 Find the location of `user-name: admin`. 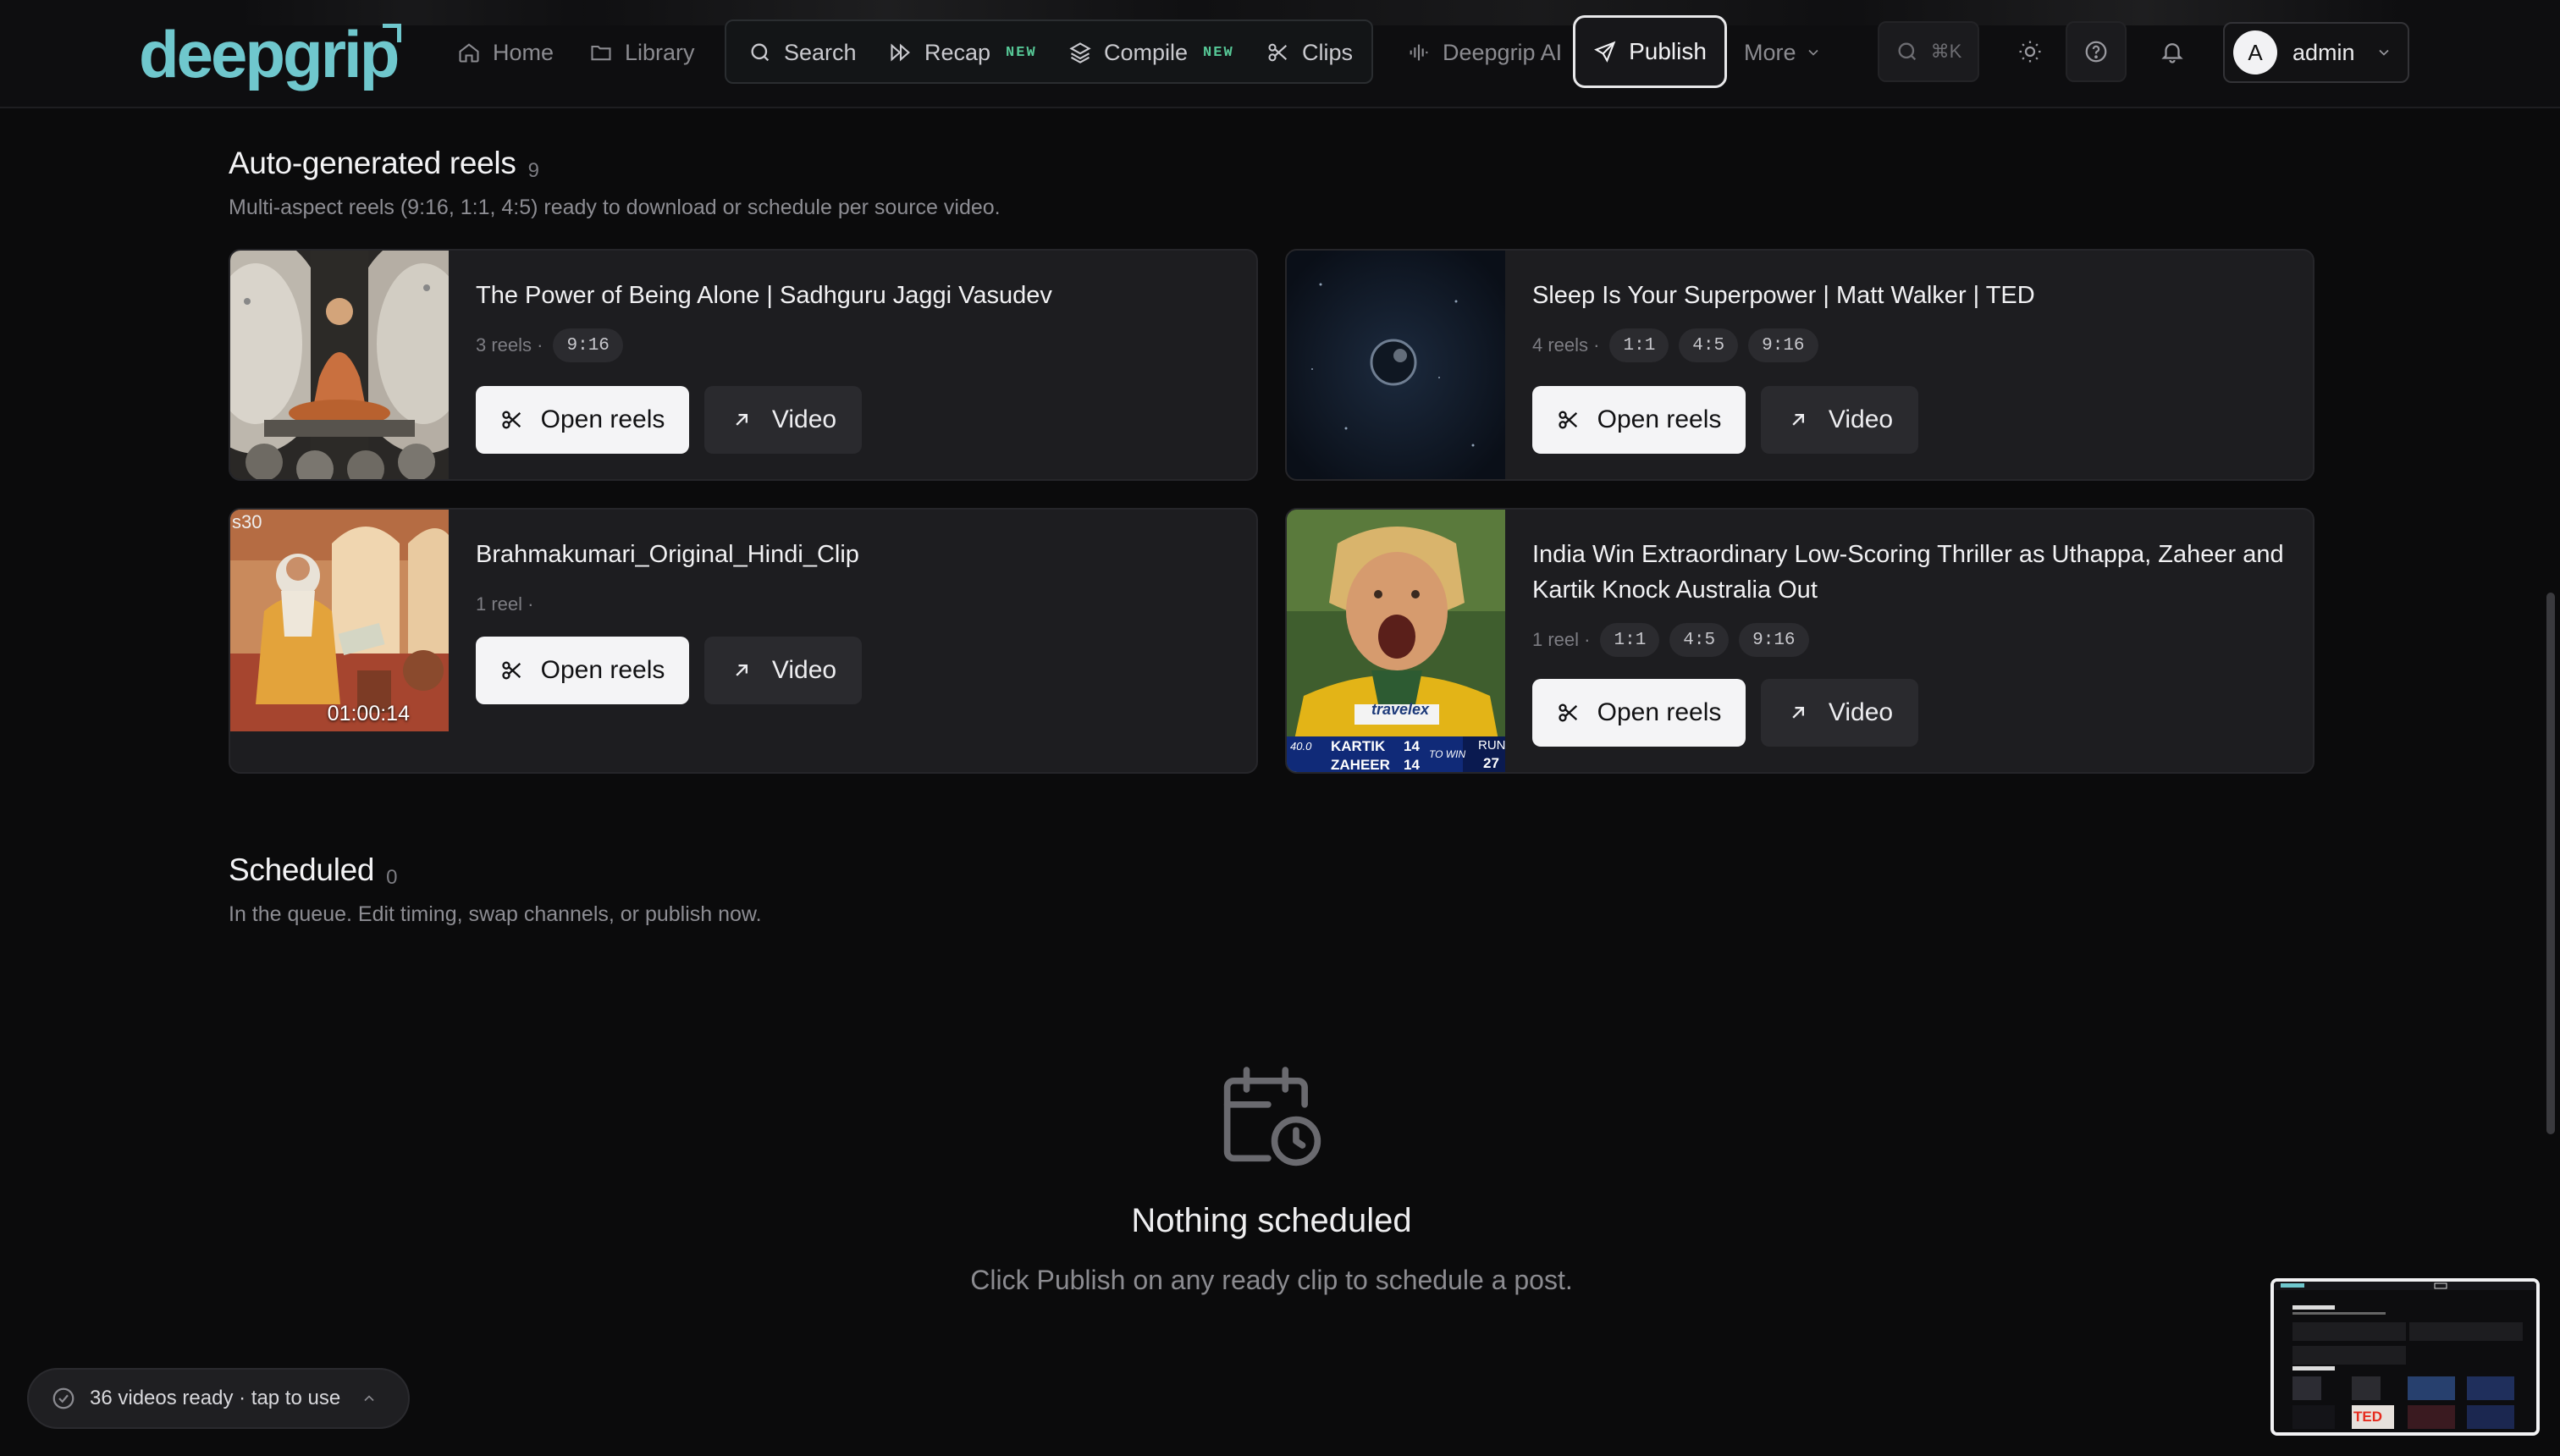

user-name: admin is located at coordinates (2323, 52).